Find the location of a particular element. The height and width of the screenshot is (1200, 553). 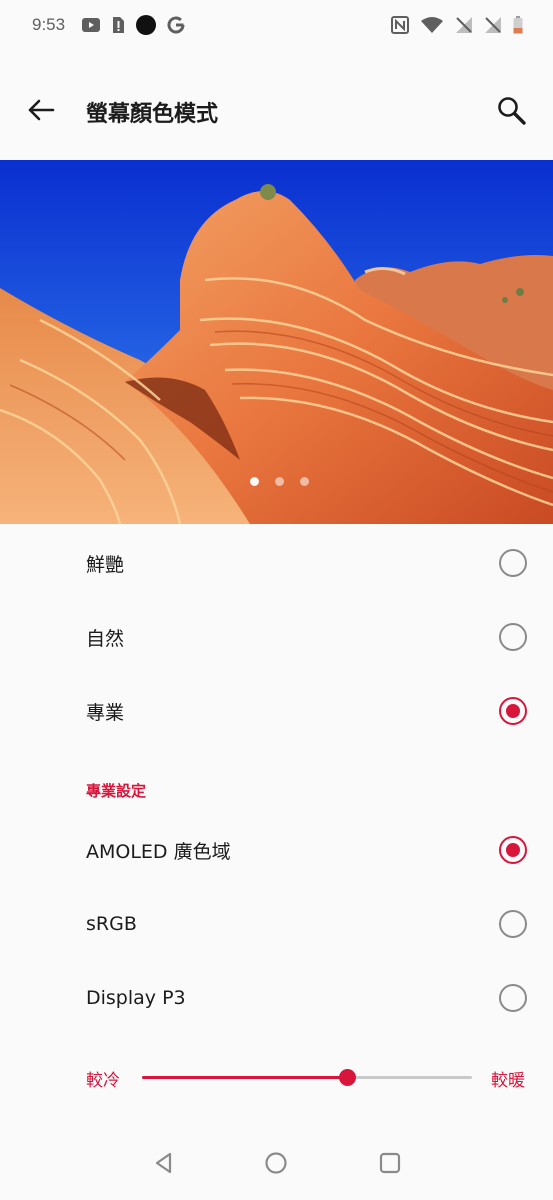

nfc-icon is located at coordinates (400, 25).